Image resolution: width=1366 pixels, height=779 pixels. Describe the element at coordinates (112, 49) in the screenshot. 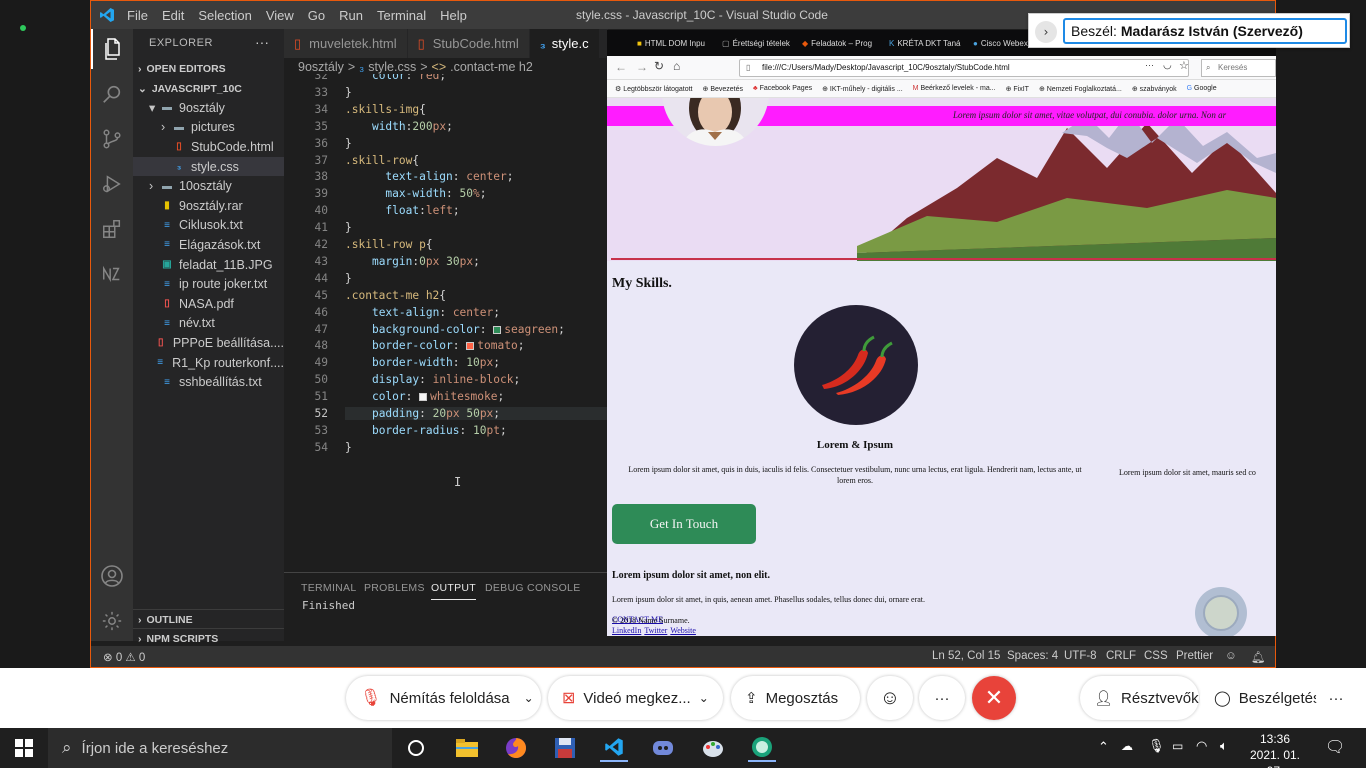

I see `explorer-icon` at that location.